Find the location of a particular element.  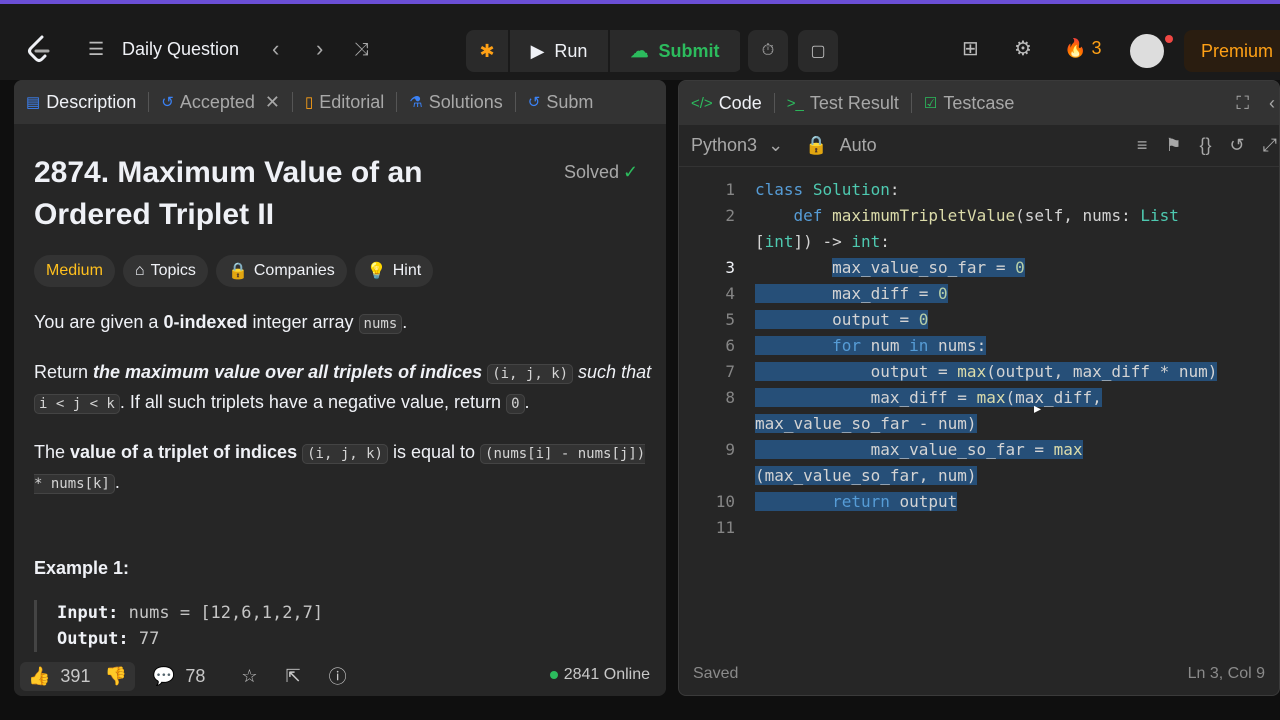

format-icon: ≡ is located at coordinates (1142, 145).